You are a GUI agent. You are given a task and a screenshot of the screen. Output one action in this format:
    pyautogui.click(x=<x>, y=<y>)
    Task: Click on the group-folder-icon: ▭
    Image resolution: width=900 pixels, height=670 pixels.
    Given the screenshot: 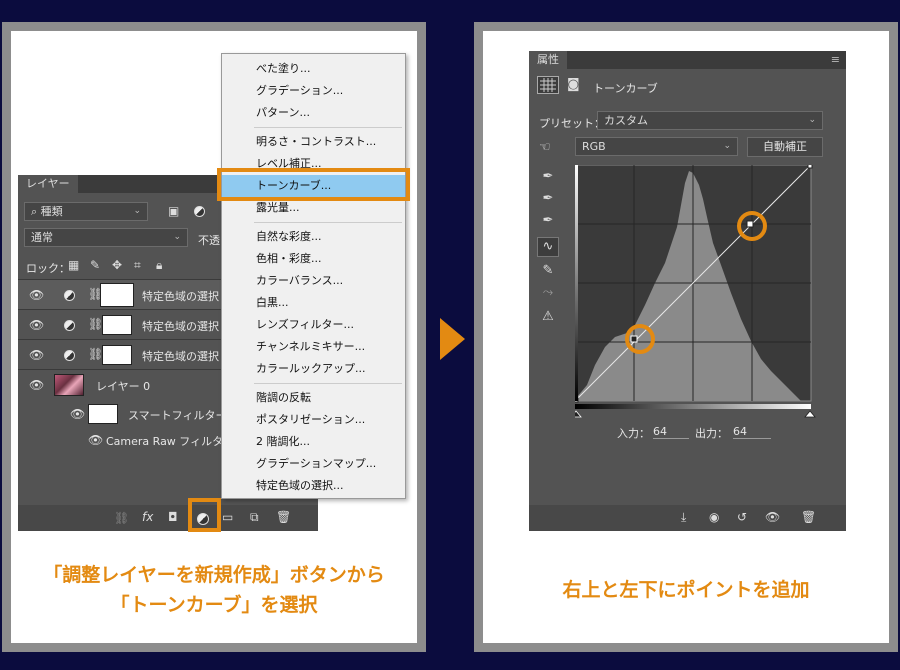 What is the action you would take?
    pyautogui.click(x=227, y=517)
    